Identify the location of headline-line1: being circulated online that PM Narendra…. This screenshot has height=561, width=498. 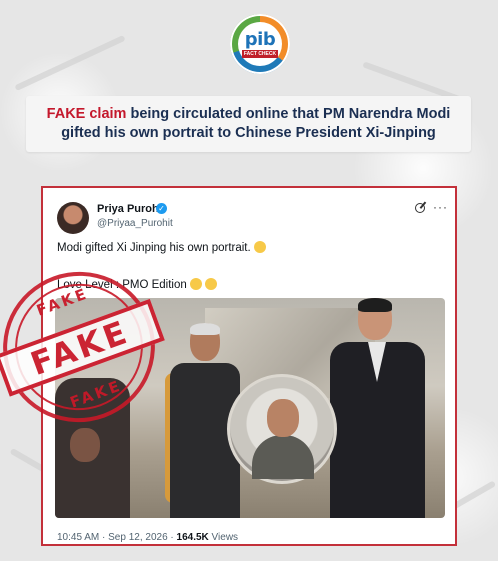
(288, 114).